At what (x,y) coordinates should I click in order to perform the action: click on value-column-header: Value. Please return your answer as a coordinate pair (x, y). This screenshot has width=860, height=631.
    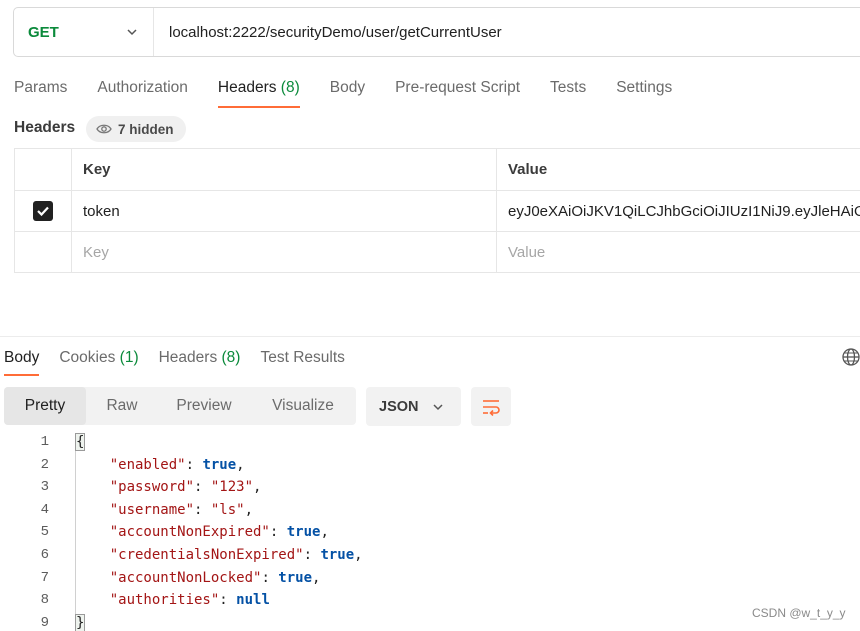
    Looking at the image, I should click on (528, 169).